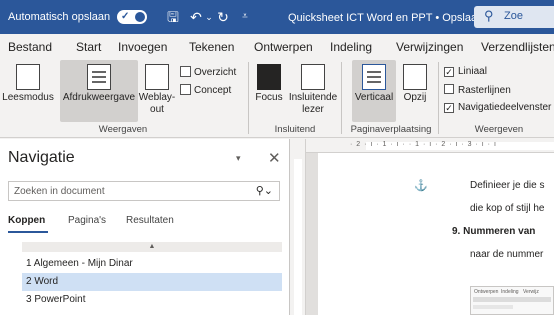  I want to click on tab-resultaten: Resultaten, so click(150, 220).